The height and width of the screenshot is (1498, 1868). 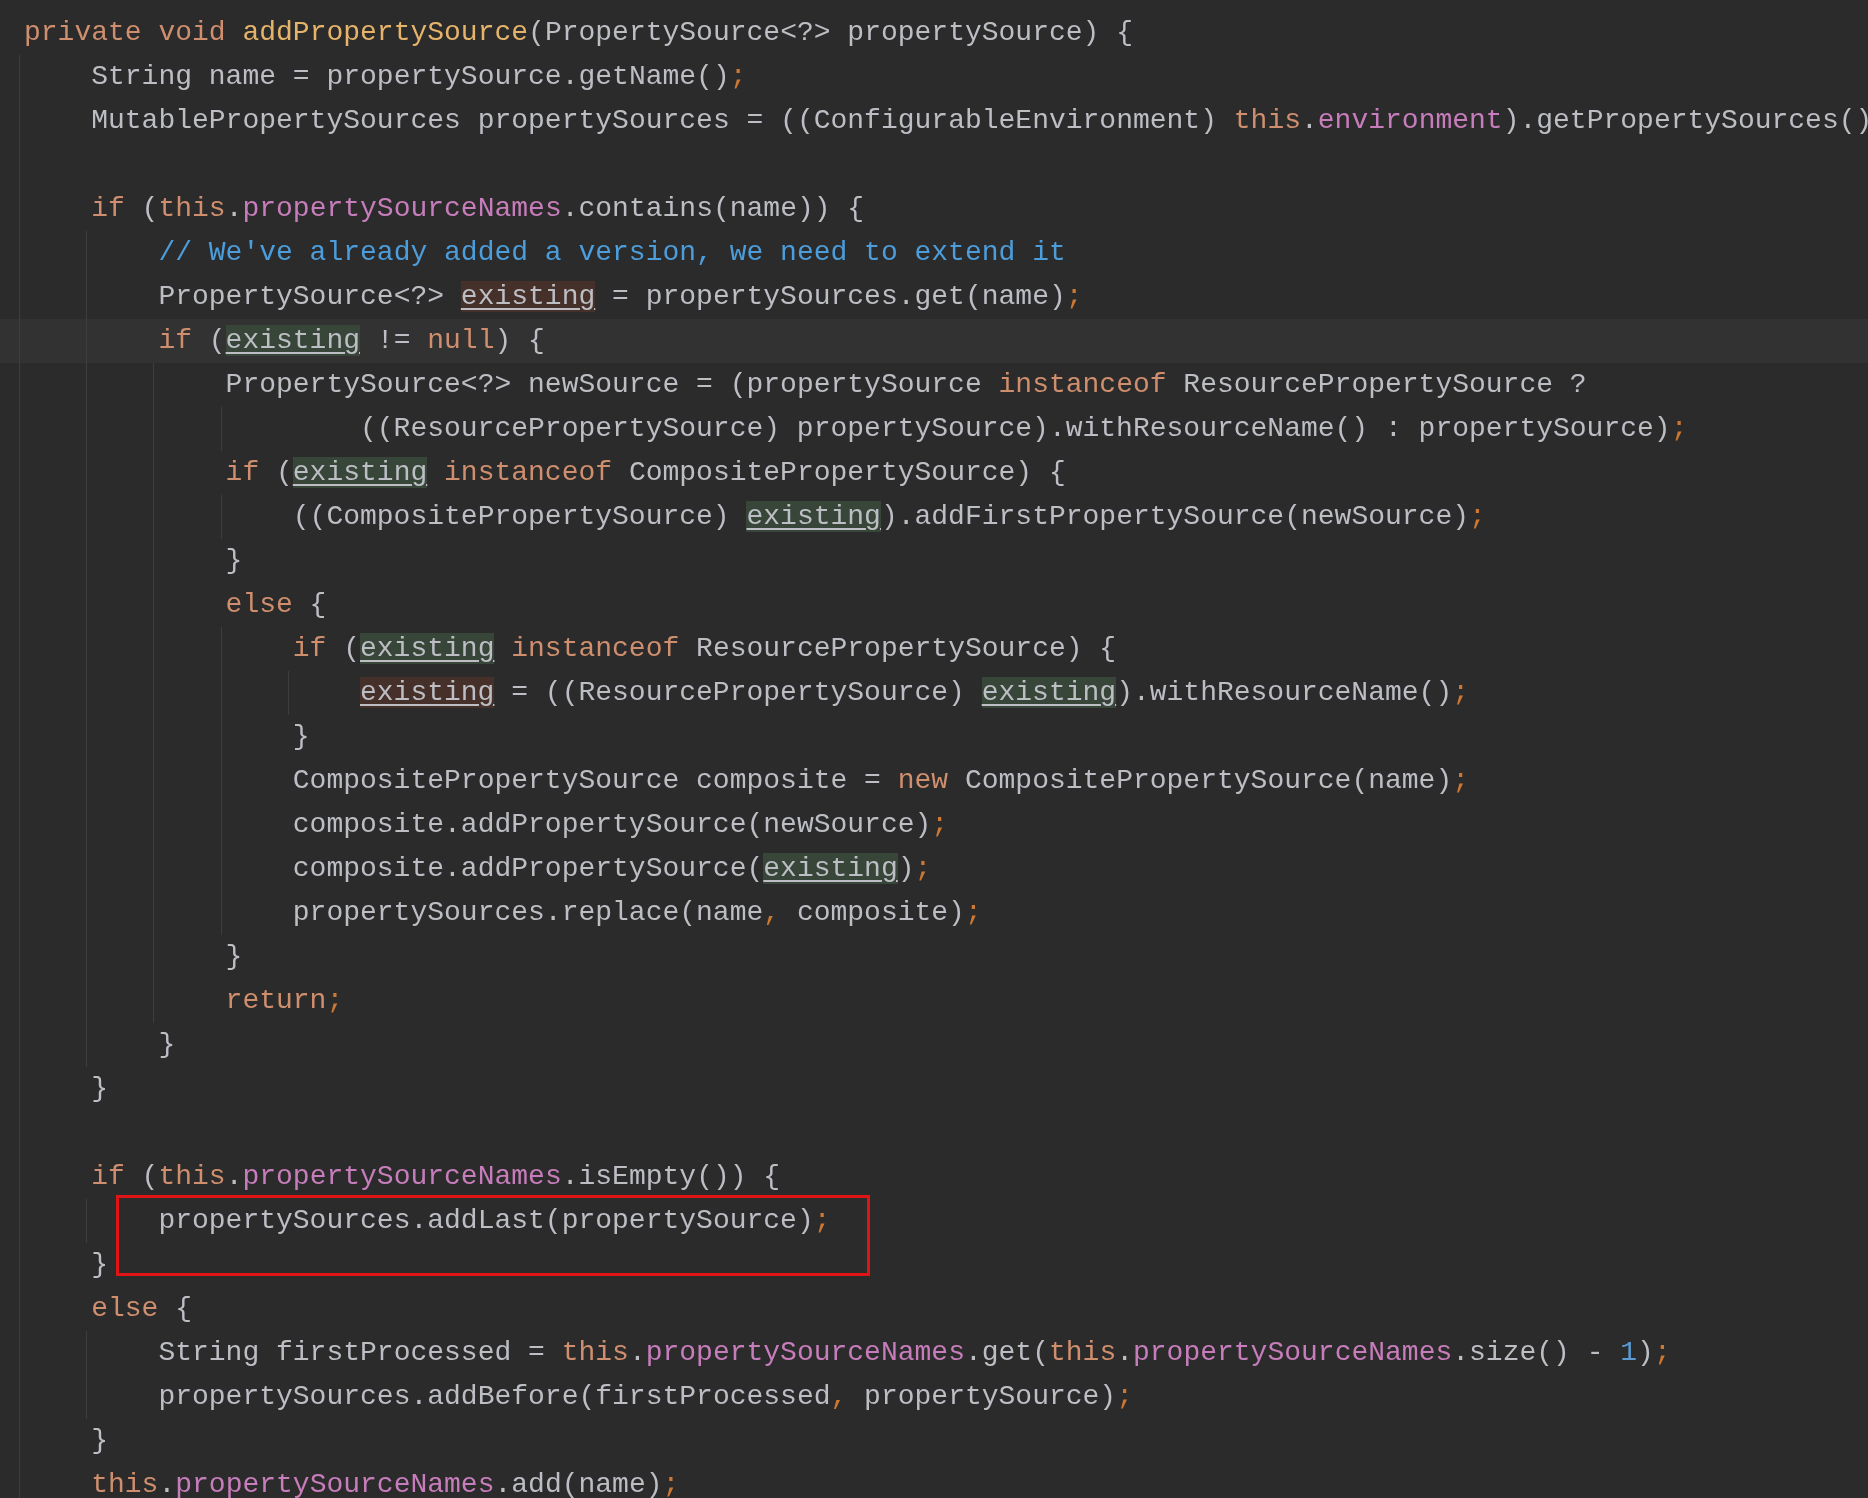 What do you see at coordinates (351, 341) in the screenshot?
I see `code-line: if (existing != null) {` at bounding box center [351, 341].